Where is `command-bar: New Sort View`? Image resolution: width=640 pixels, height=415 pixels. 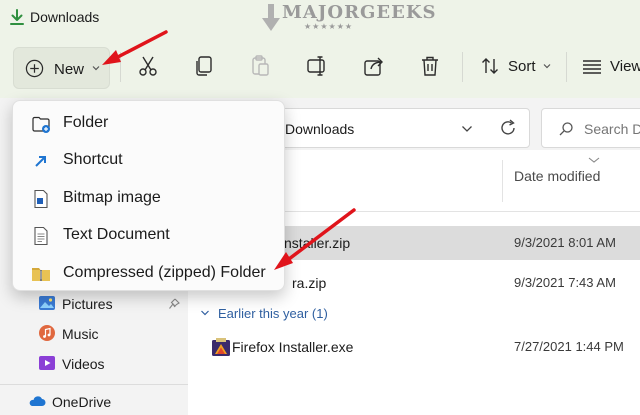 command-bar: New Sort View is located at coordinates (320, 68).